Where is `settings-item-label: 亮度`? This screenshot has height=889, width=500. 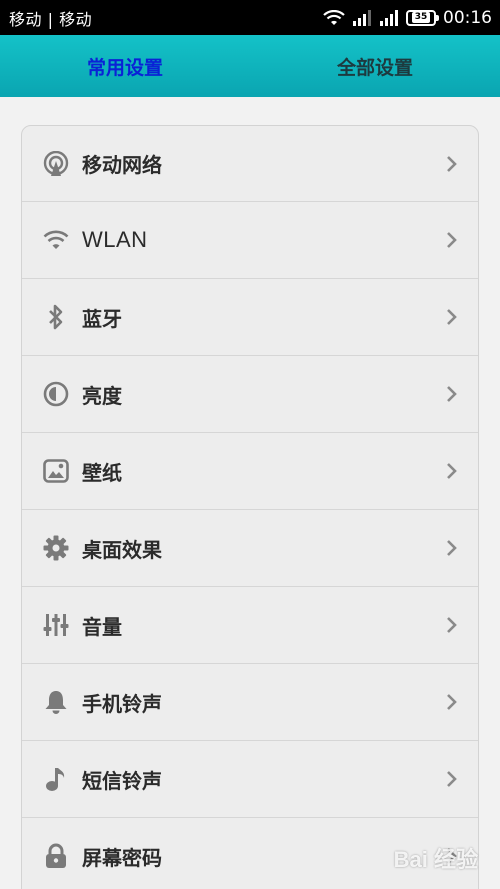 settings-item-label: 亮度 is located at coordinates (102, 395).